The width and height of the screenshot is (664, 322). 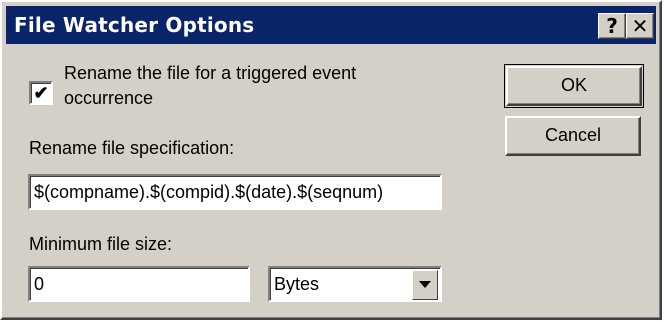 I want to click on checkmark-icon: ✔, so click(x=41, y=93).